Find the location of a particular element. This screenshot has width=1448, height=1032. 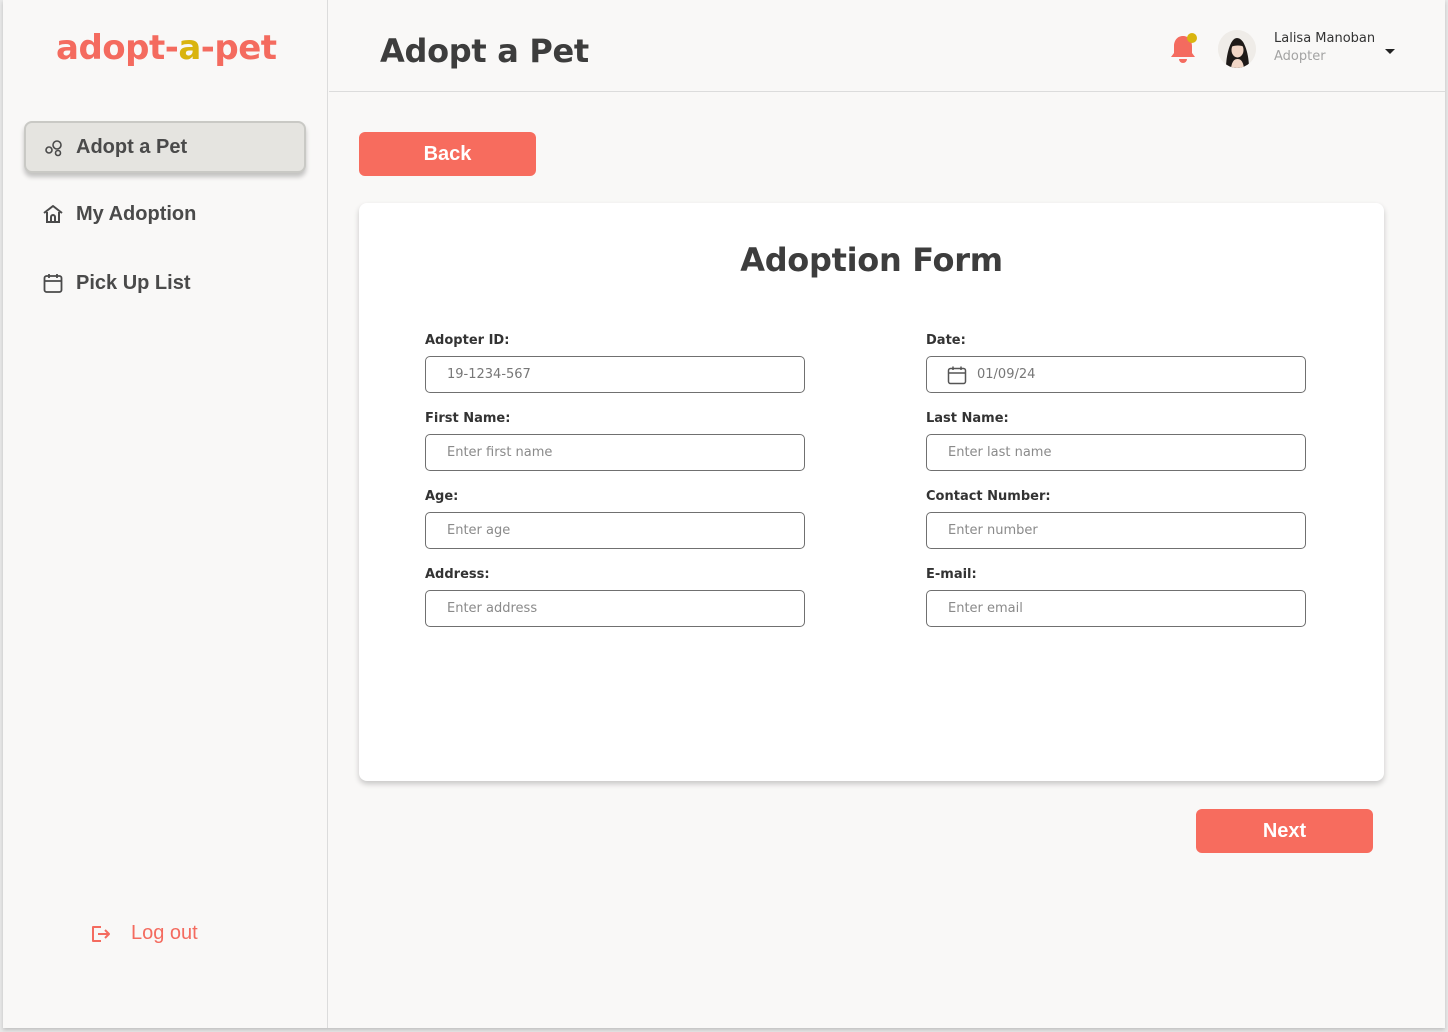

sidebar-item-pick-up-list: Pick Up List is located at coordinates (165, 283).